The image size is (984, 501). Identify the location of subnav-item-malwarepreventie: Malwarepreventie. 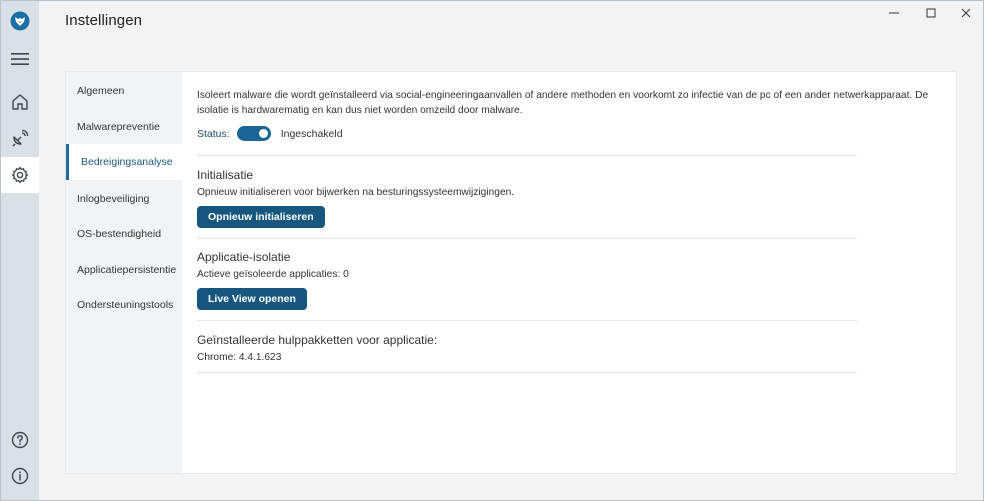
(124, 127).